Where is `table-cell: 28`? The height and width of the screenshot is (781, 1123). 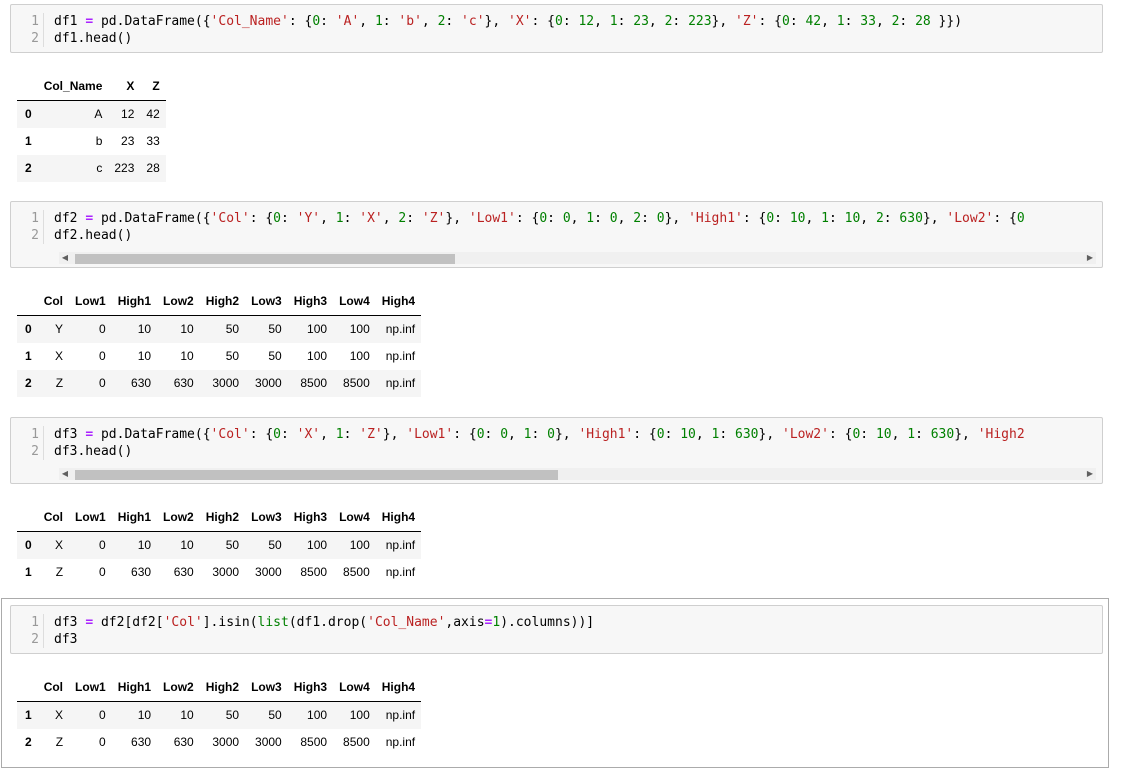
table-cell: 28 is located at coordinates (153, 168).